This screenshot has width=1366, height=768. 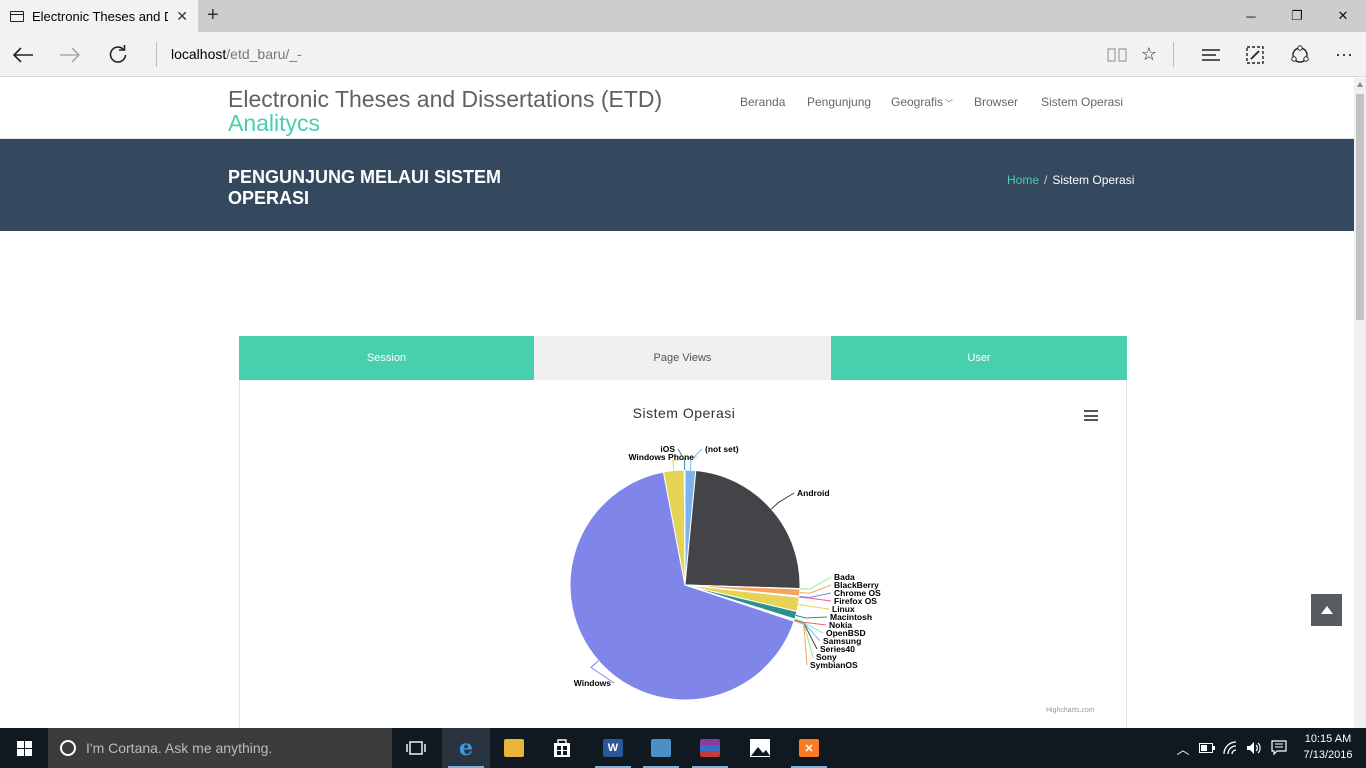 I want to click on back-arrow-icon, so click(x=22, y=54).